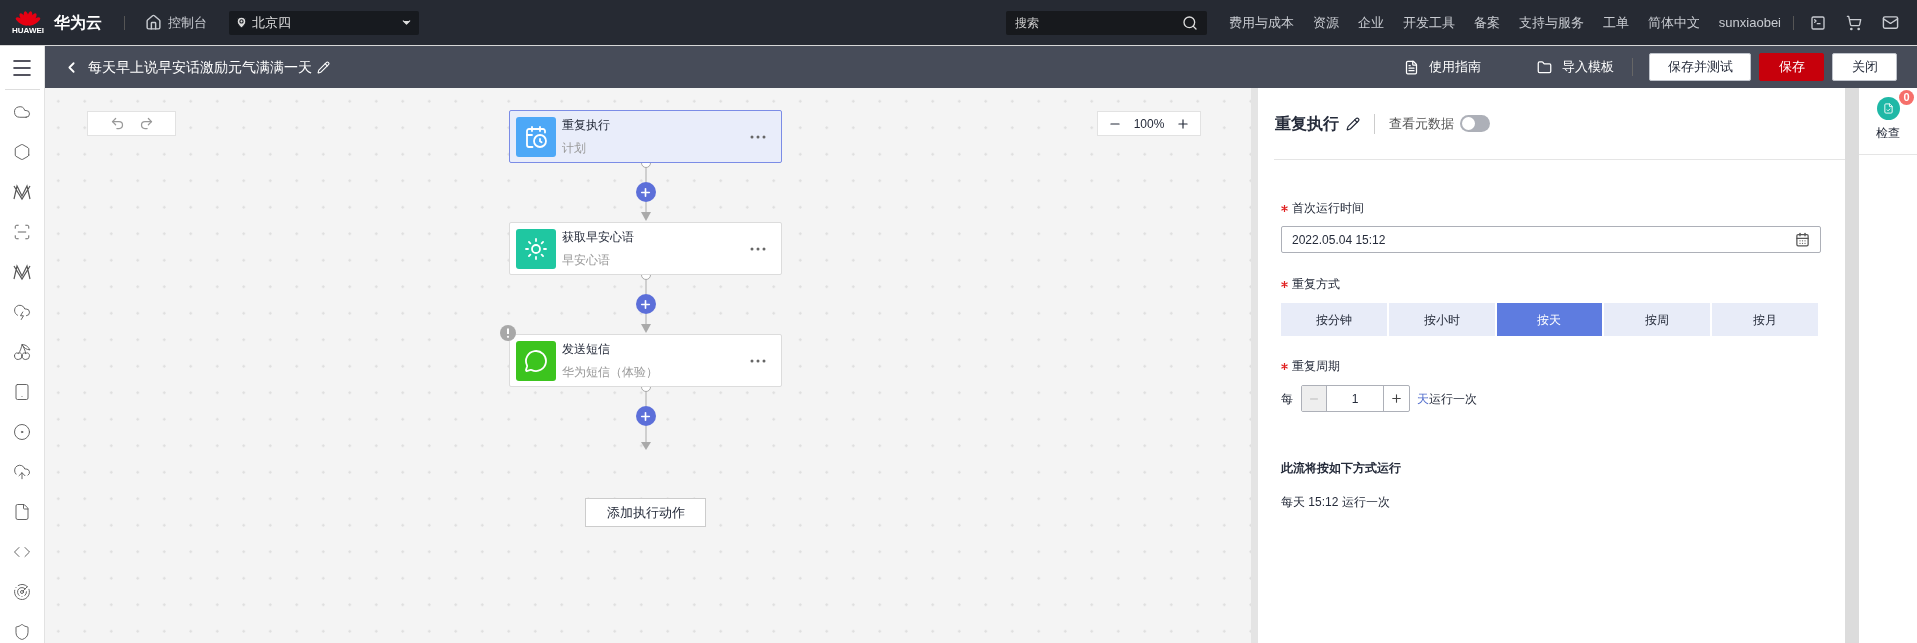  Describe the element at coordinates (1453, 399) in the screenshot. I see `period-suffix: 运行一次` at that location.